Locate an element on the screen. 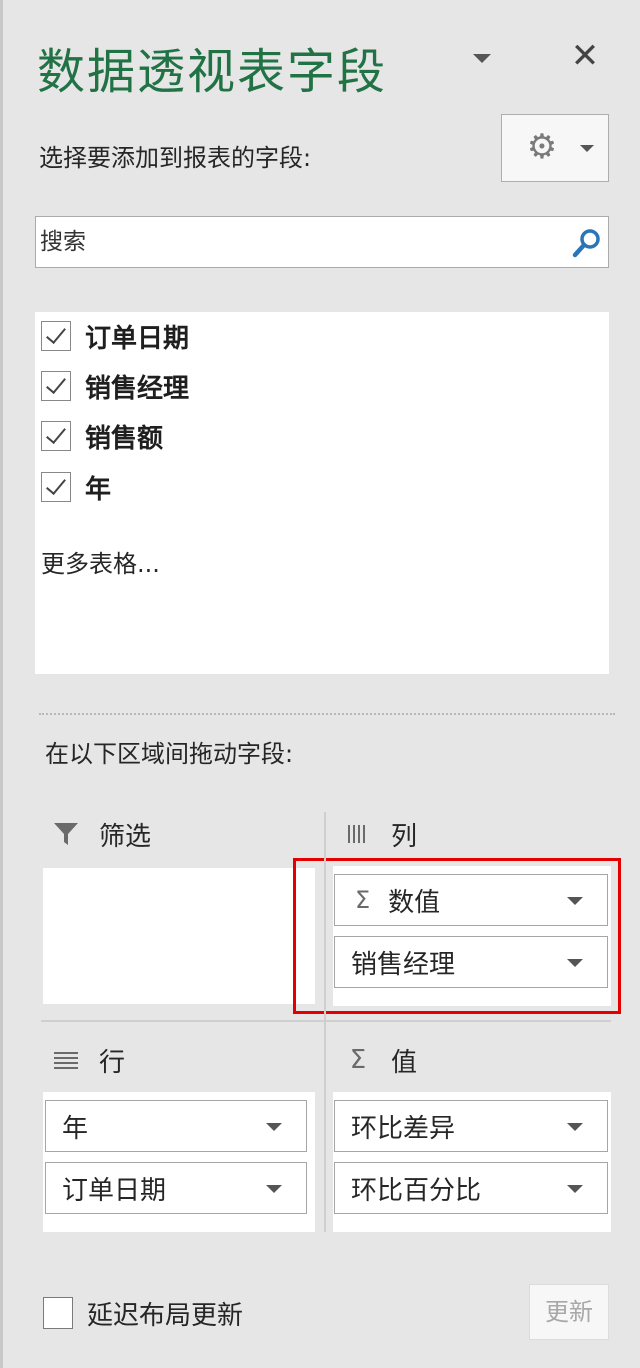 This screenshot has width=640, height=1368. pill-label: 订单日期 is located at coordinates (114, 1190).